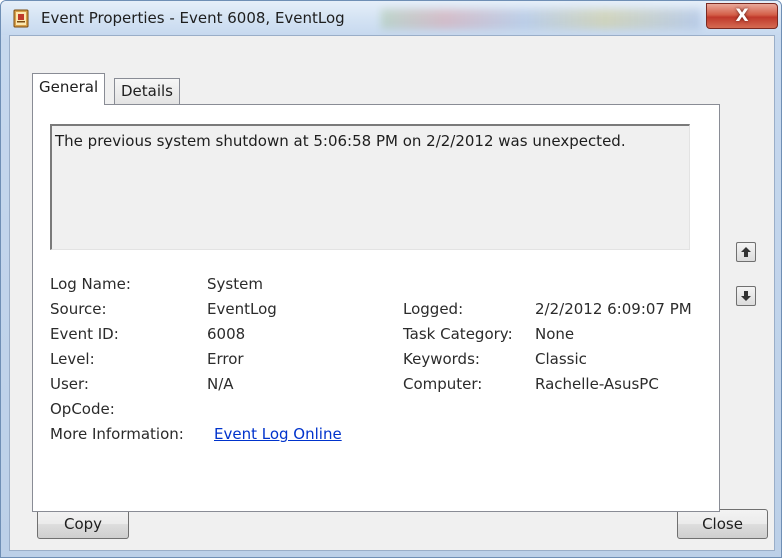 This screenshot has width=782, height=558. Describe the element at coordinates (278, 434) in the screenshot. I see `event-log-online-link: Event Log Online` at that location.